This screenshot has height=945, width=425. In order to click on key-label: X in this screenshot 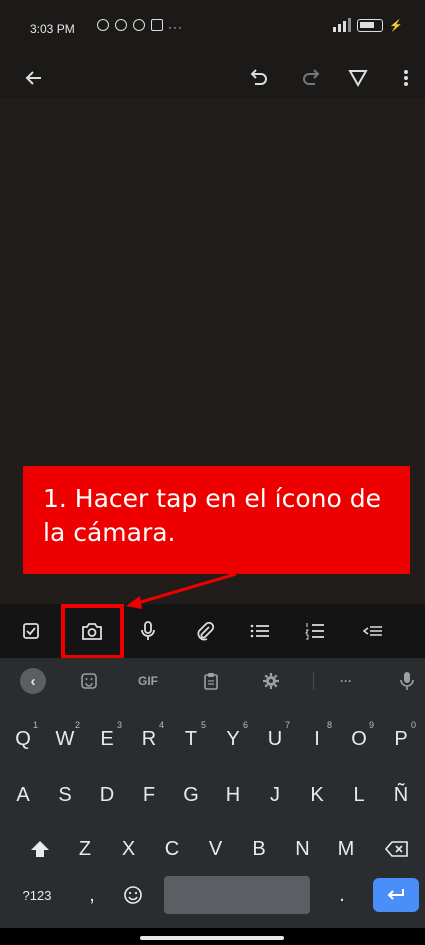, I will do `click(128, 848)`.